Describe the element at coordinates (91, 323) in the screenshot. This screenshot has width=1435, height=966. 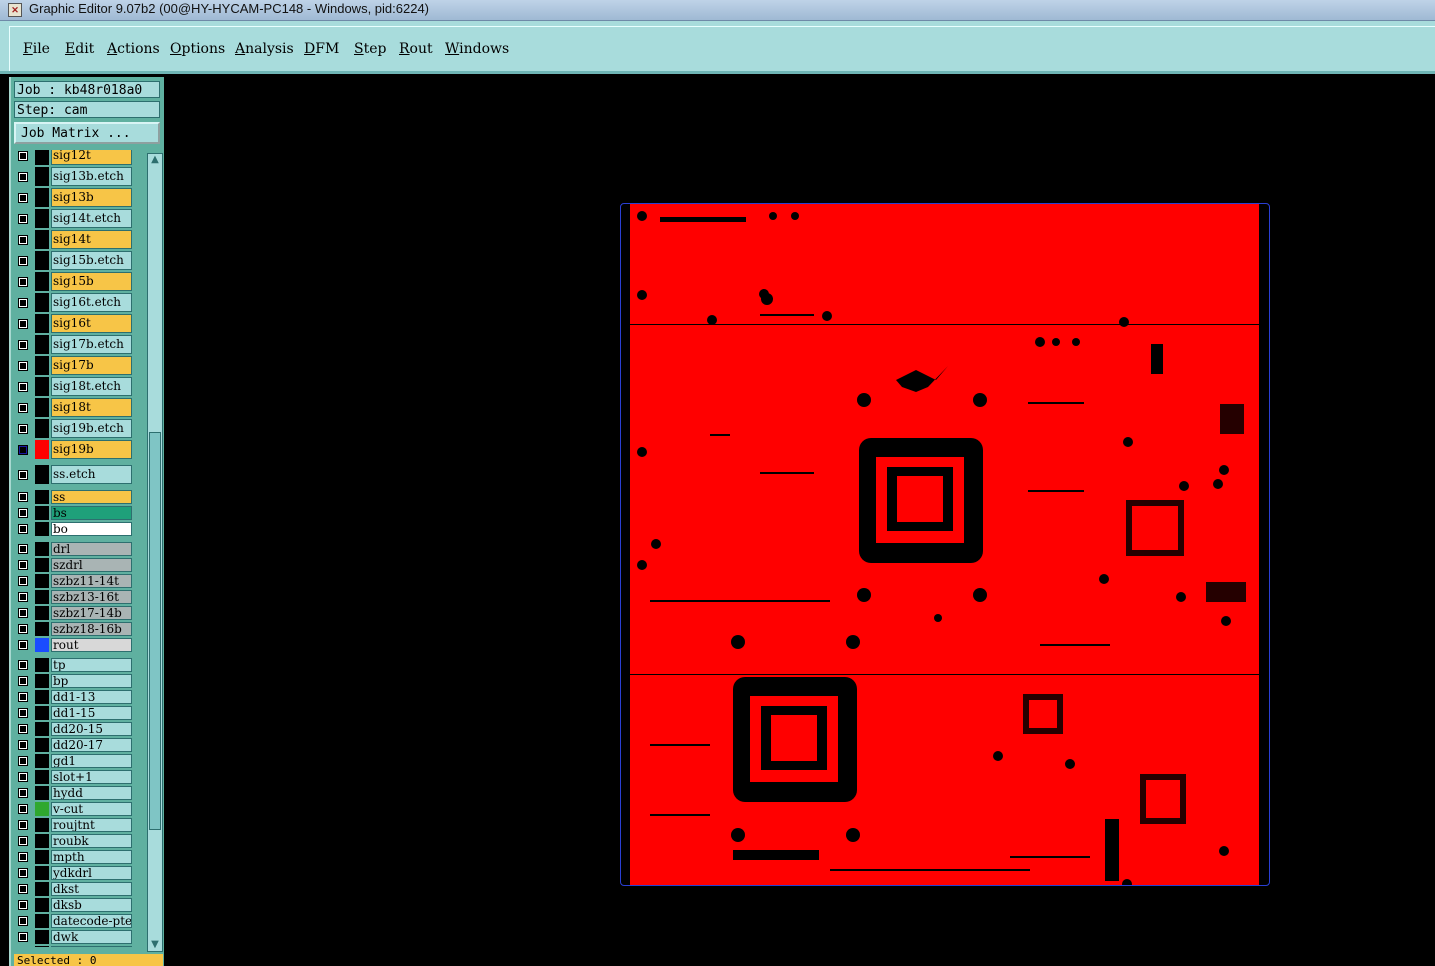
I see `layer-name: sig16t` at that location.